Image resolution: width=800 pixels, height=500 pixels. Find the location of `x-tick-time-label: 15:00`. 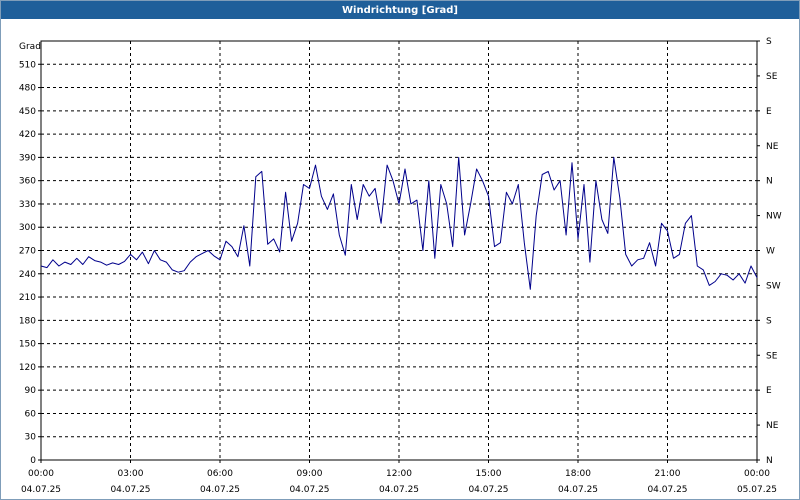

x-tick-time-label: 15:00 is located at coordinates (489, 474).